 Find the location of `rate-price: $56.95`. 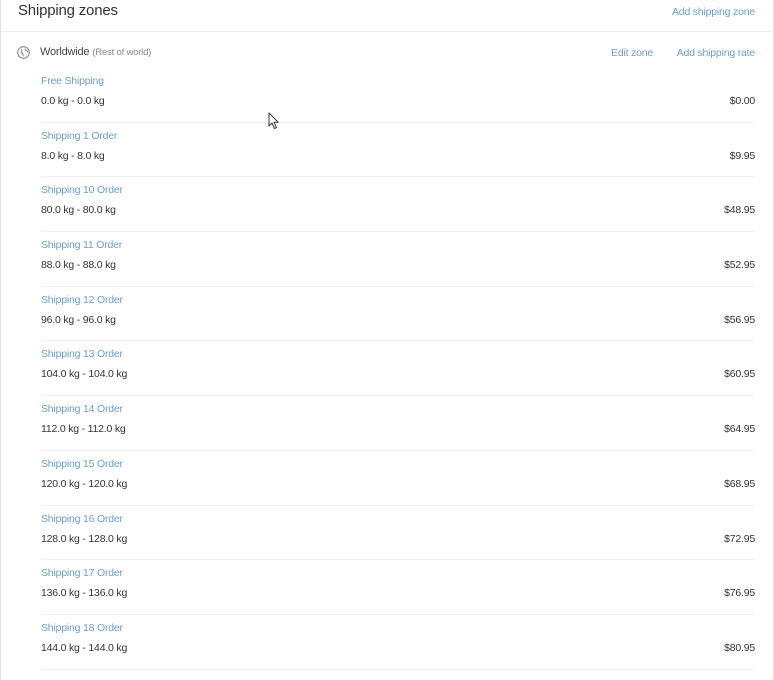

rate-price: $56.95 is located at coordinates (739, 319).